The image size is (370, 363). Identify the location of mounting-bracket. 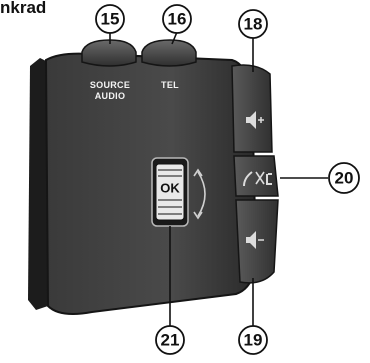
(38, 184).